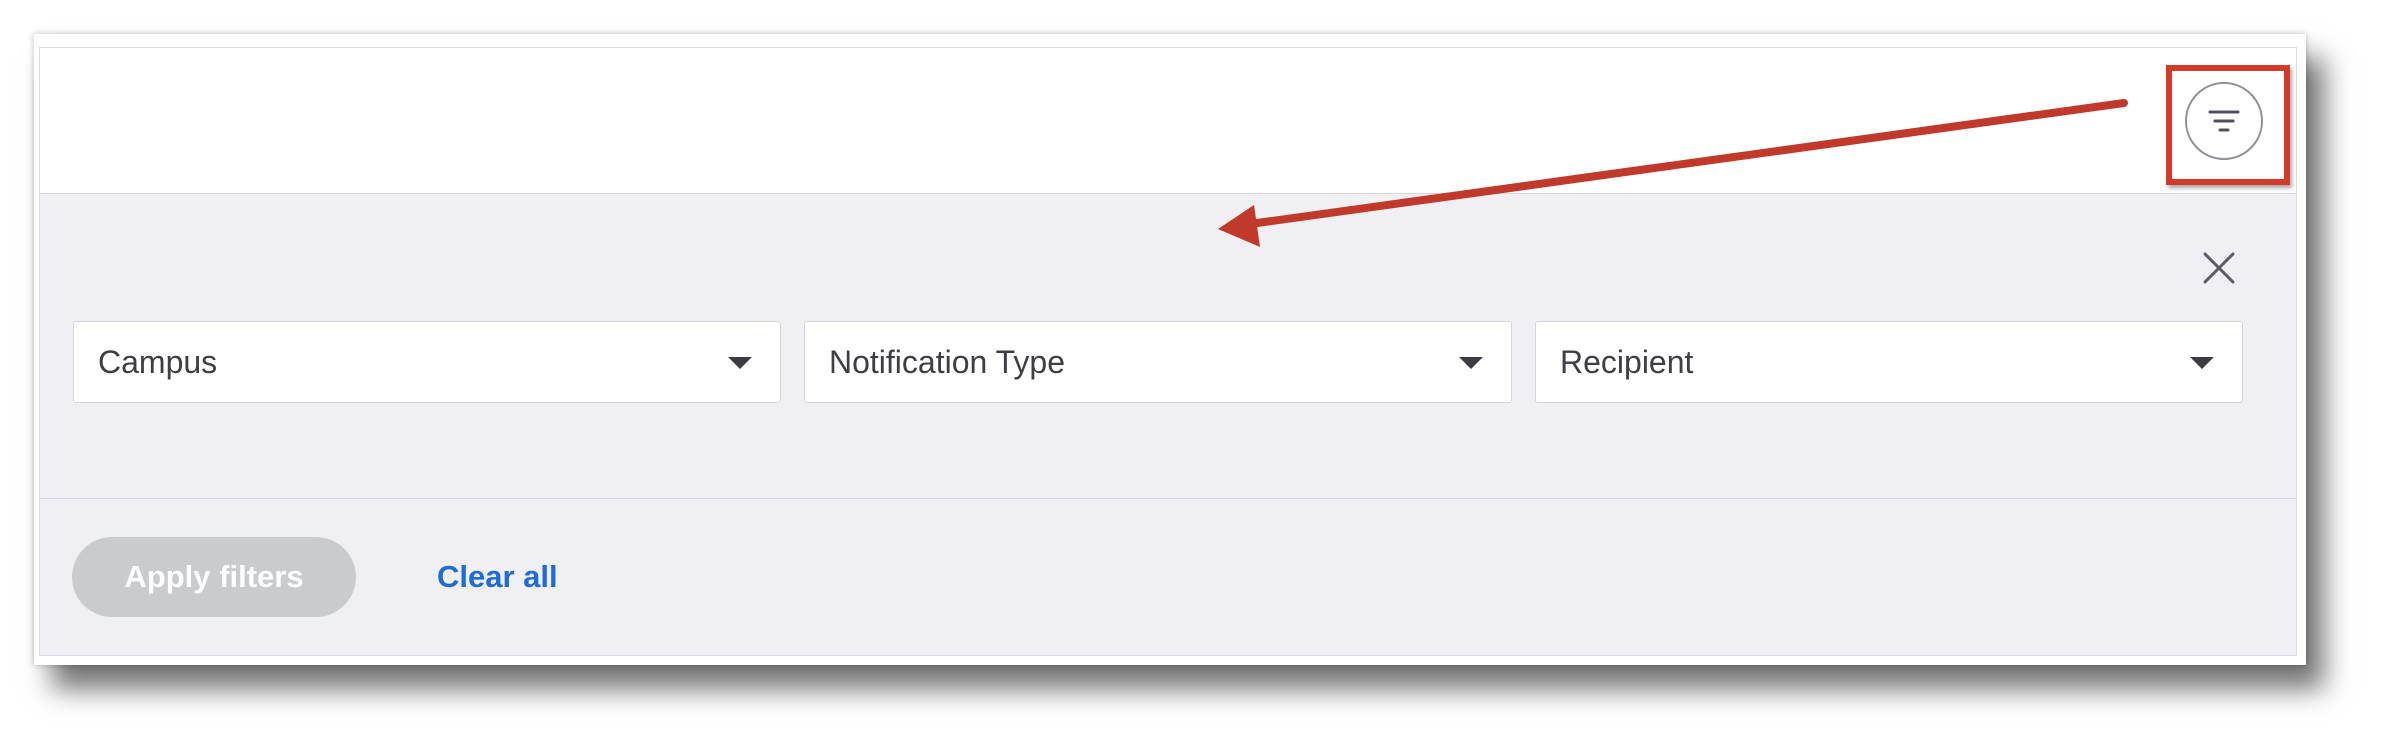 The width and height of the screenshot is (2382, 740). What do you see at coordinates (427, 362) in the screenshot?
I see `campus-dropdown: Campus` at bounding box center [427, 362].